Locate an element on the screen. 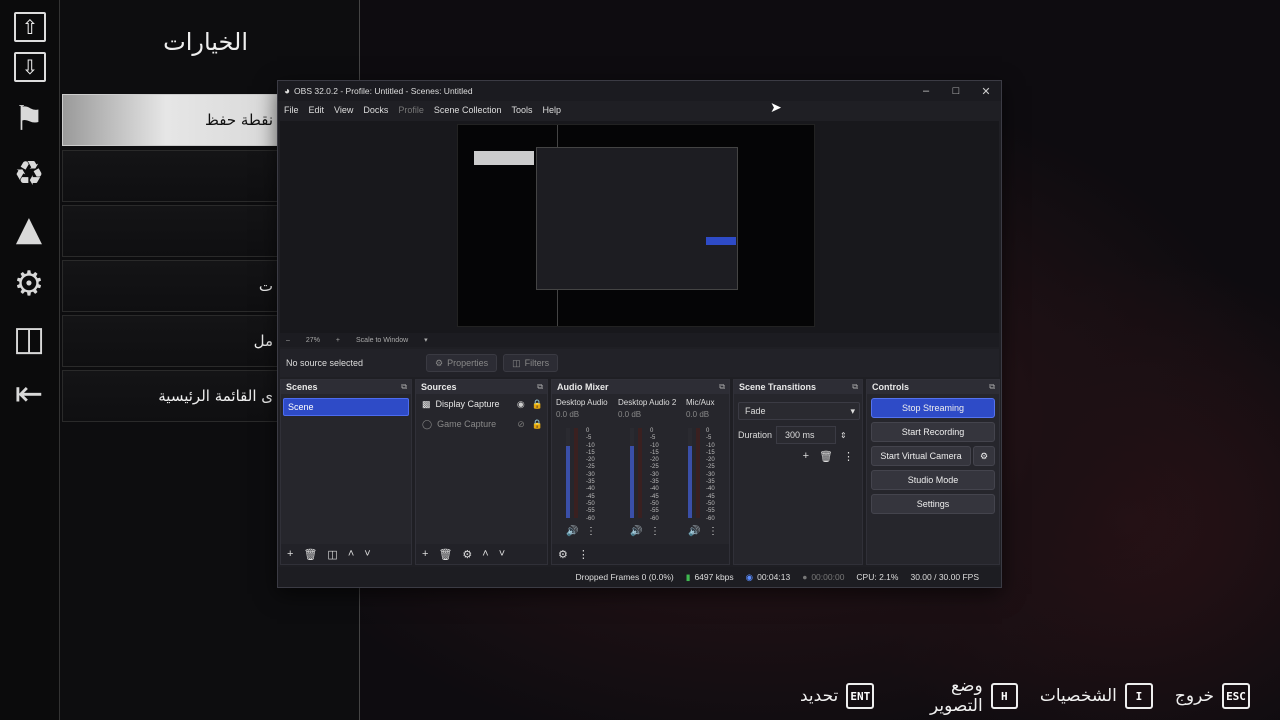  channel-name: Desktop Audio 2 is located at coordinates (647, 402).